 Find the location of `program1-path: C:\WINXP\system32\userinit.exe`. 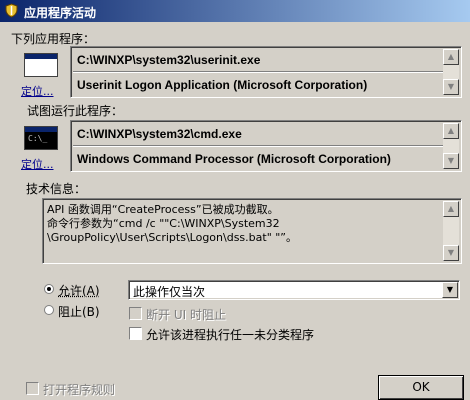

program1-path: C:\WINXP\system32\userinit.exe is located at coordinates (169, 60).